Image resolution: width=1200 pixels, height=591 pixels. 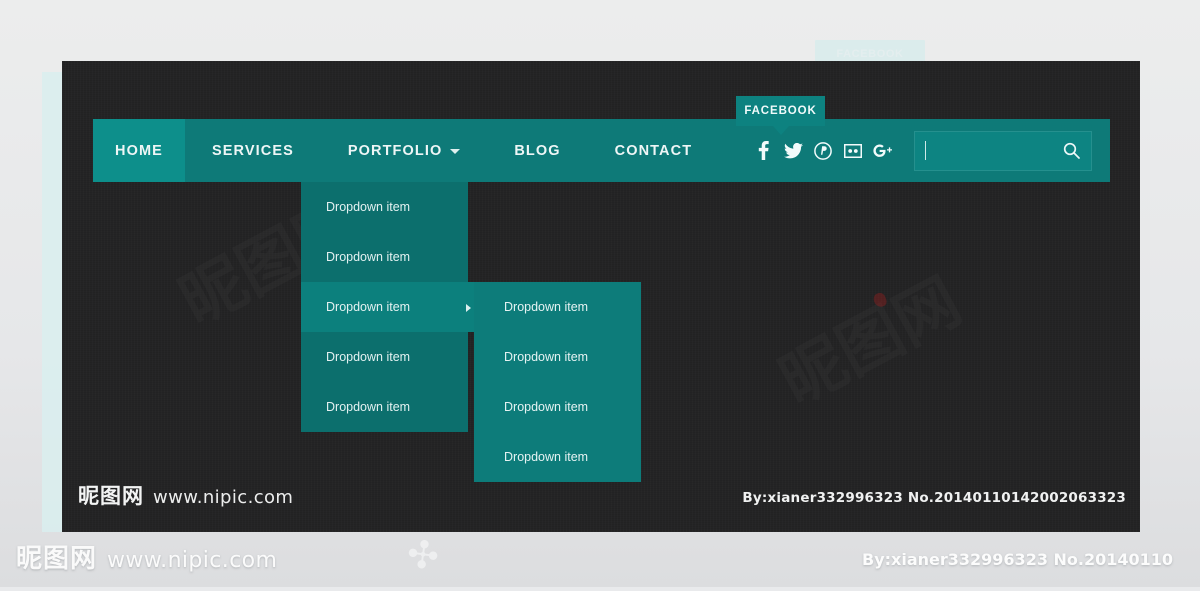 I want to click on nav-item-portfolio: PORTFOLIO, so click(x=404, y=150).